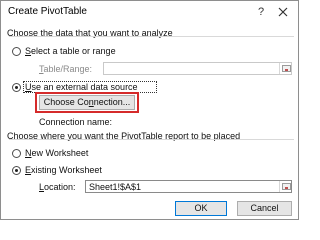 The height and width of the screenshot is (240, 320). What do you see at coordinates (16, 51) in the screenshot?
I see `select-table-range-radio` at bounding box center [16, 51].